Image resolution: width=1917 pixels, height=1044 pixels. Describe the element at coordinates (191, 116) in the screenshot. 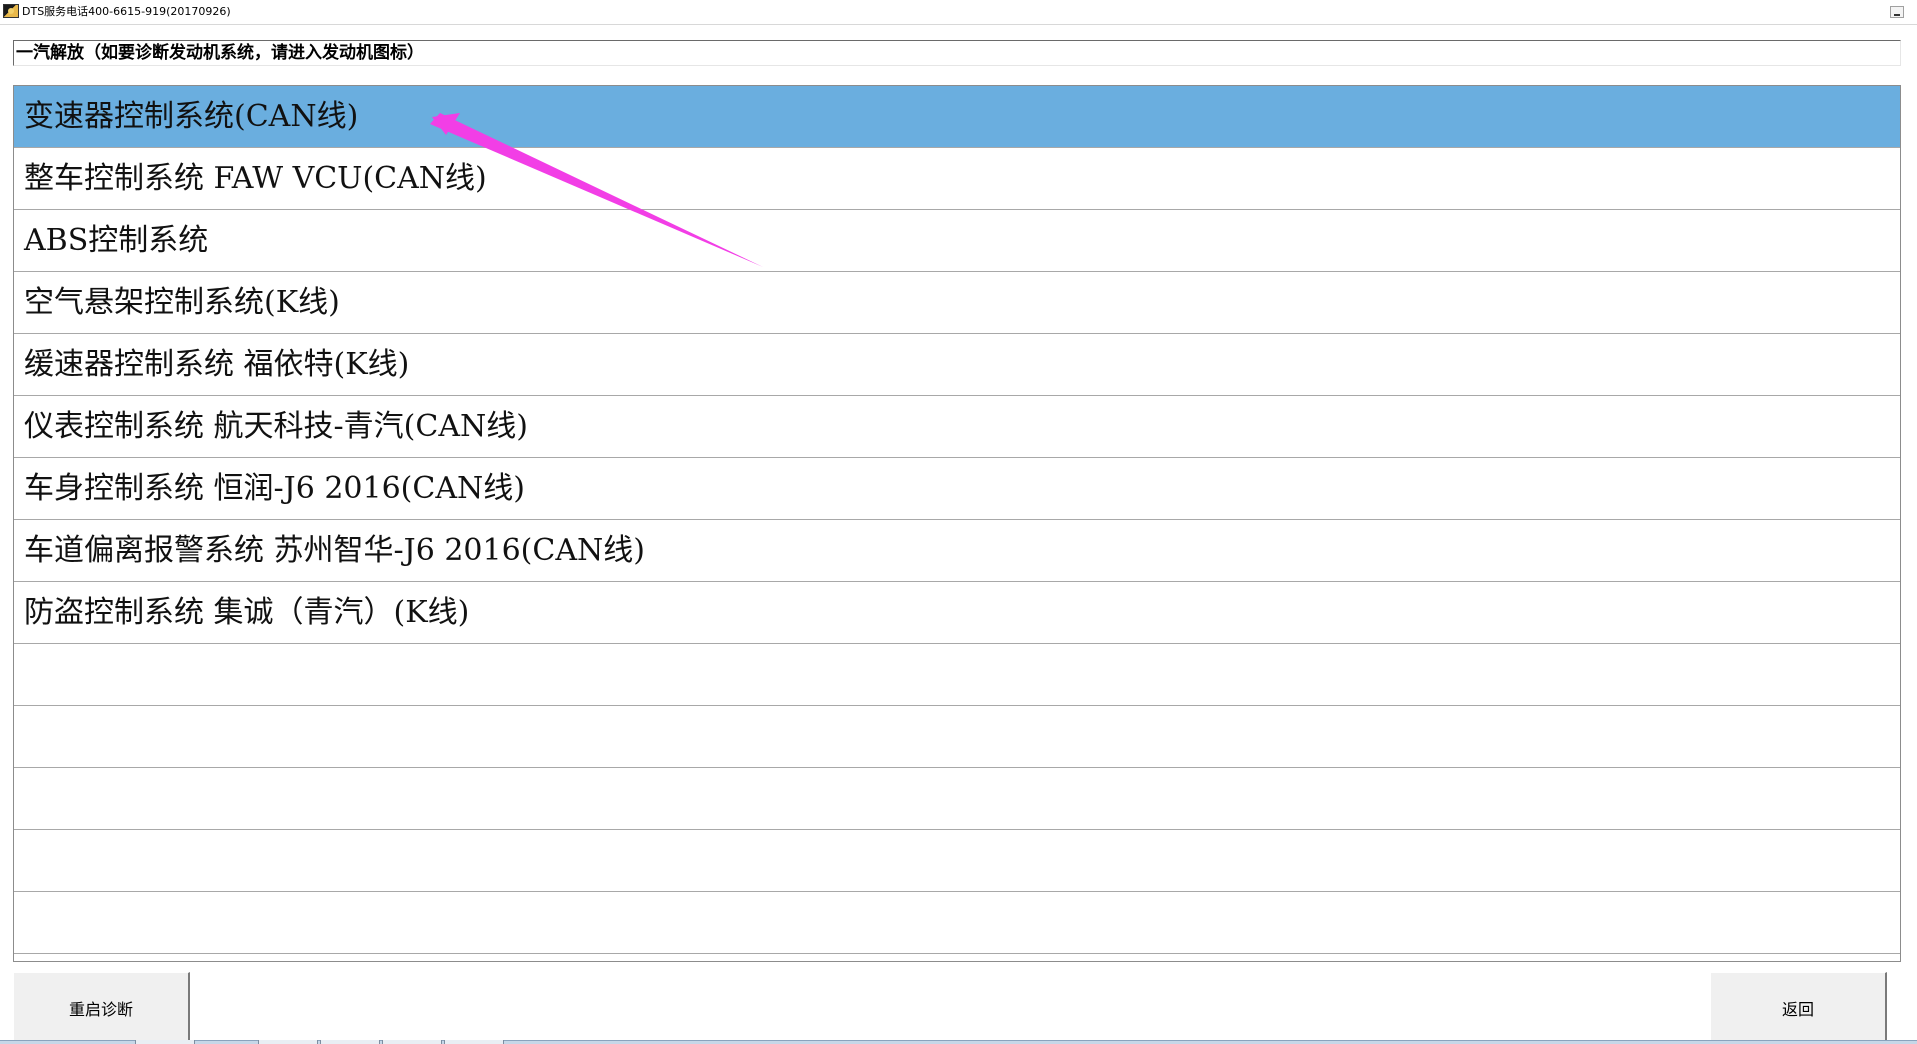

I see `system-list-item-label: 变速器控制系统(CAN线)` at that location.